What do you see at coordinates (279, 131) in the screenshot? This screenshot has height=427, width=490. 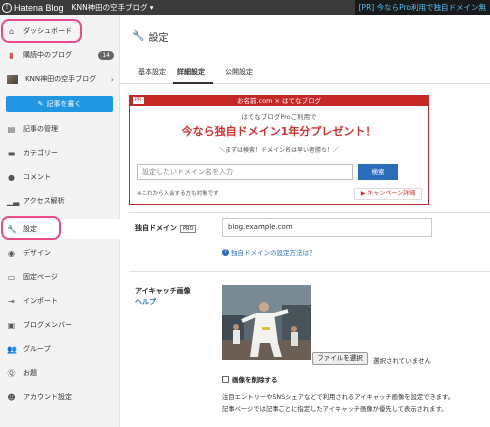 I see `banner-headline: 今なら独自ドメイン1年分プレゼント！` at bounding box center [279, 131].